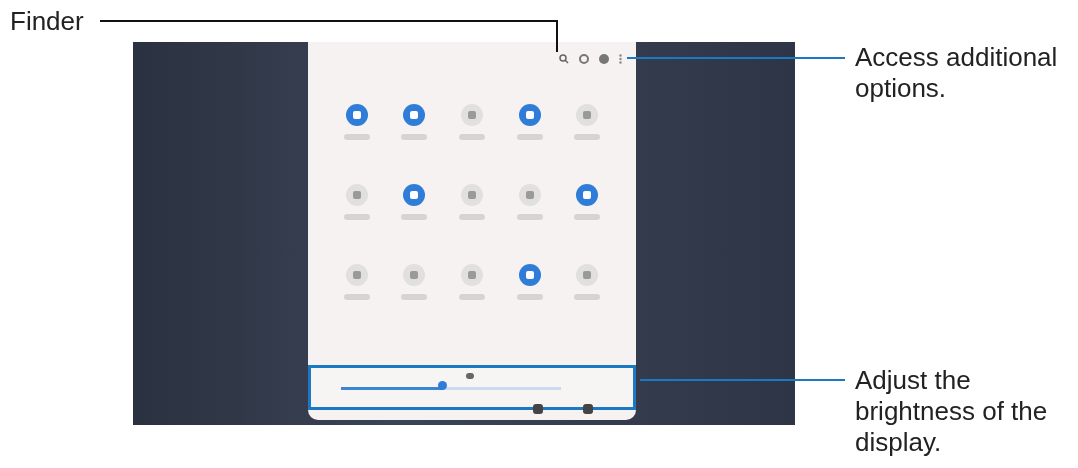  I want to click on device-icon, so click(538, 409).